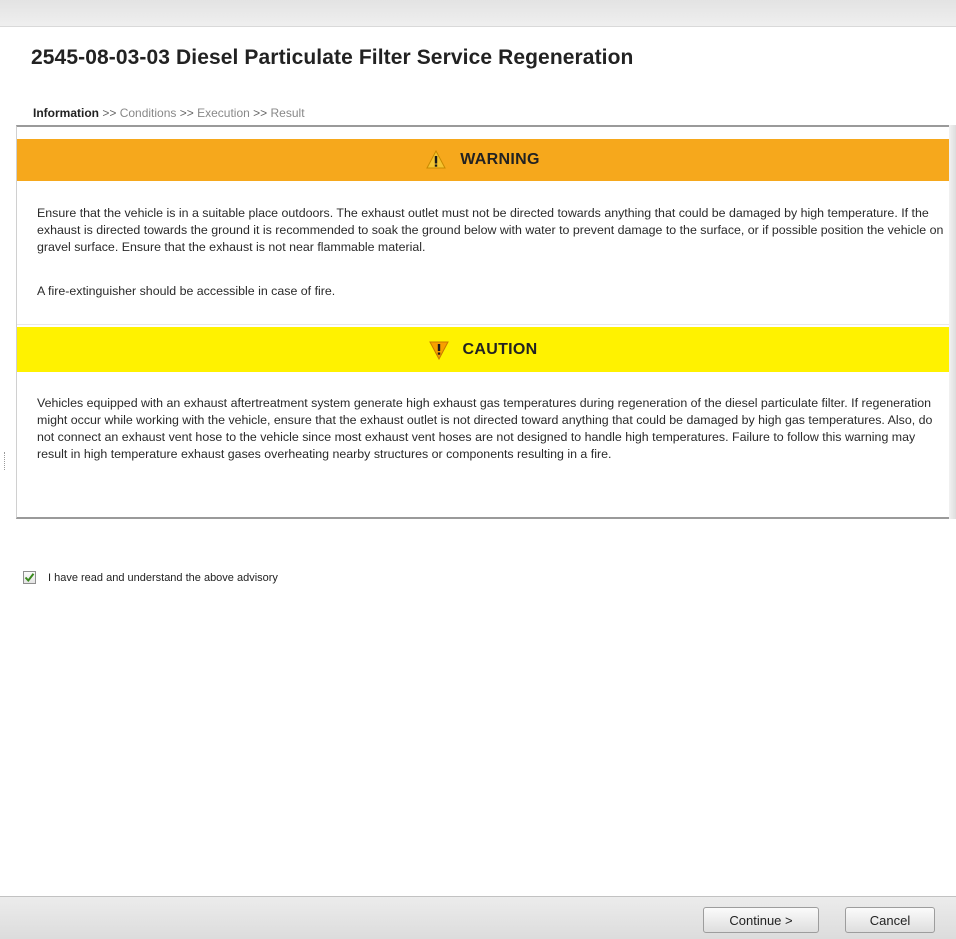 This screenshot has height=939, width=956. I want to click on checkmark-icon, so click(29, 578).